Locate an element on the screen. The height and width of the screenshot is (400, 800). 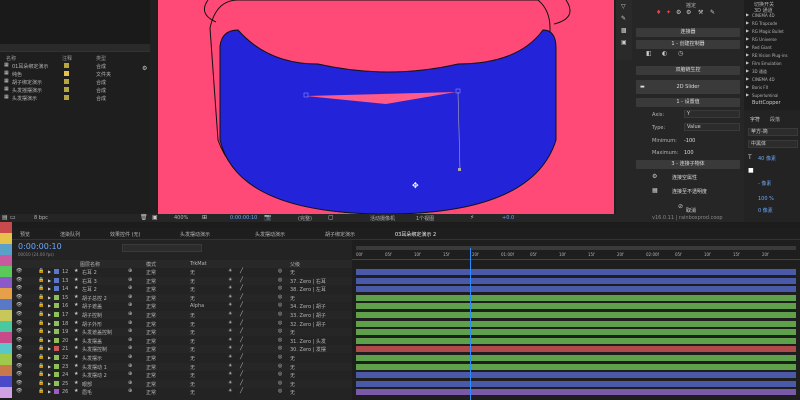
connector-button: 连接器 is located at coordinates (688, 32).